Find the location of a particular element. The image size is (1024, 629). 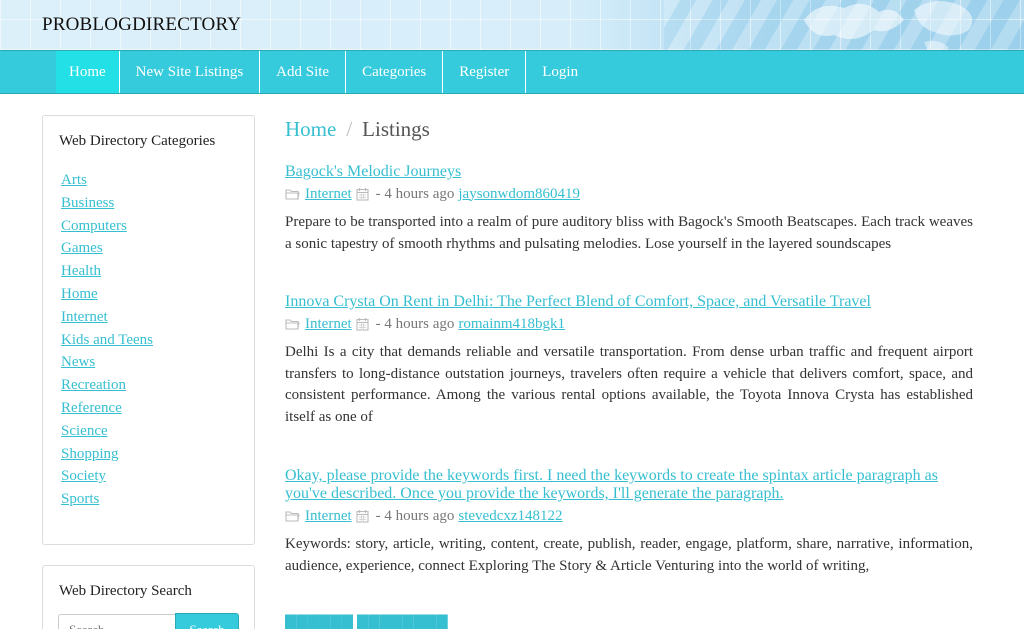

nav-home: Home is located at coordinates (88, 72).